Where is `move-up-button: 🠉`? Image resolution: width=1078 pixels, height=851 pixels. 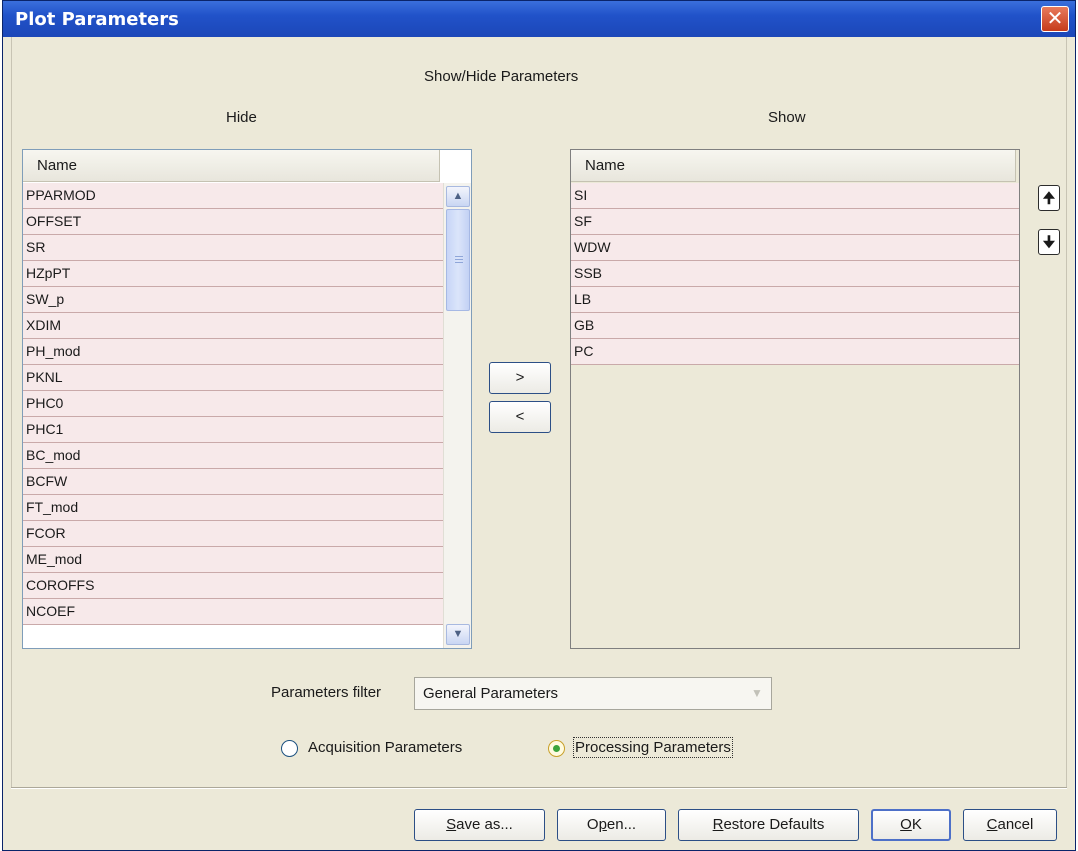
move-up-button: 🠉 is located at coordinates (1049, 198).